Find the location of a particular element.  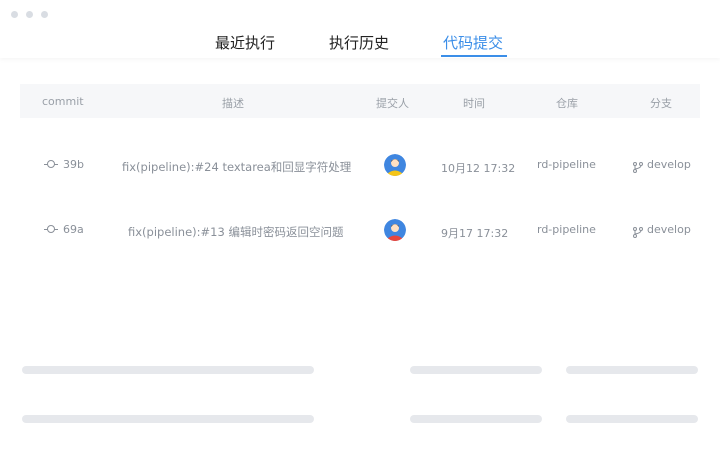

commit-hash: 39b is located at coordinates (73, 164).